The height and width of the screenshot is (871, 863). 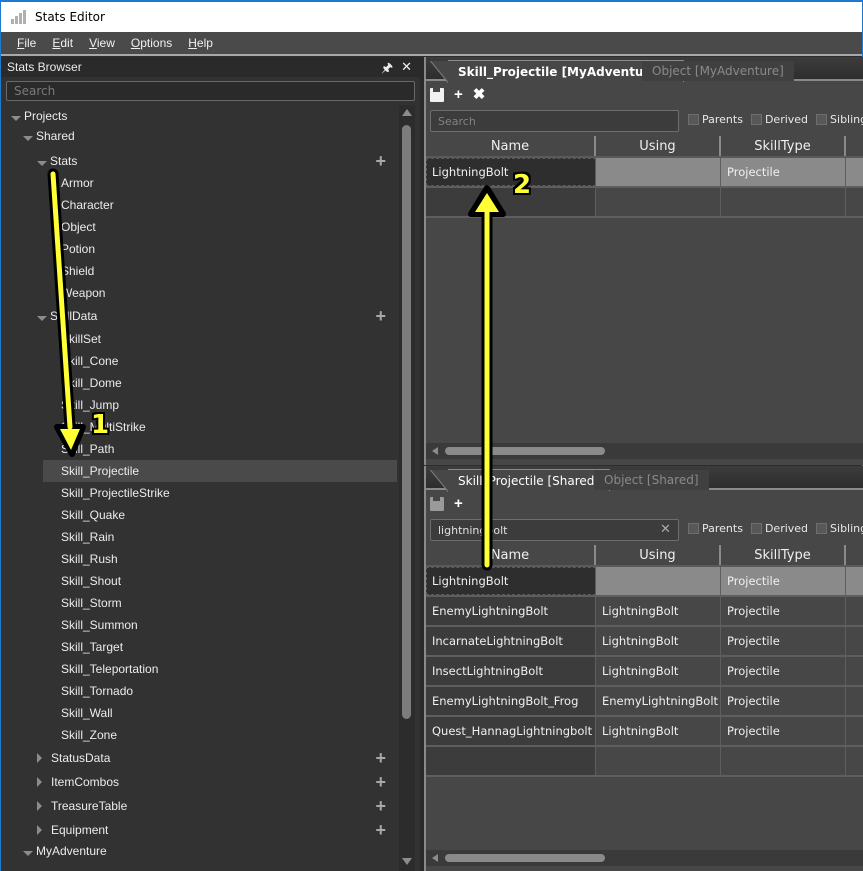 What do you see at coordinates (779, 119) in the screenshot?
I see `derived-checkbox: Derived` at bounding box center [779, 119].